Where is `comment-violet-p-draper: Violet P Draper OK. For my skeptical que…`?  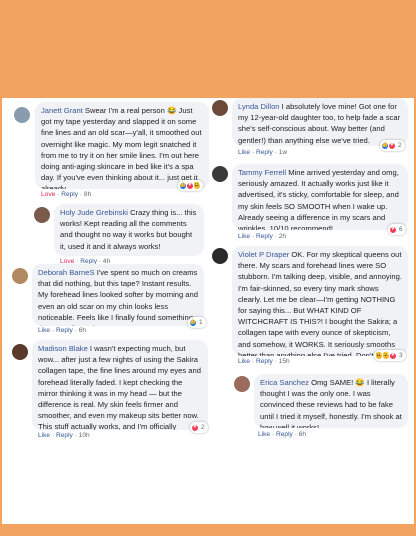 comment-violet-p-draper: Violet P Draper OK. For my skeptical que… is located at coordinates (311, 308).